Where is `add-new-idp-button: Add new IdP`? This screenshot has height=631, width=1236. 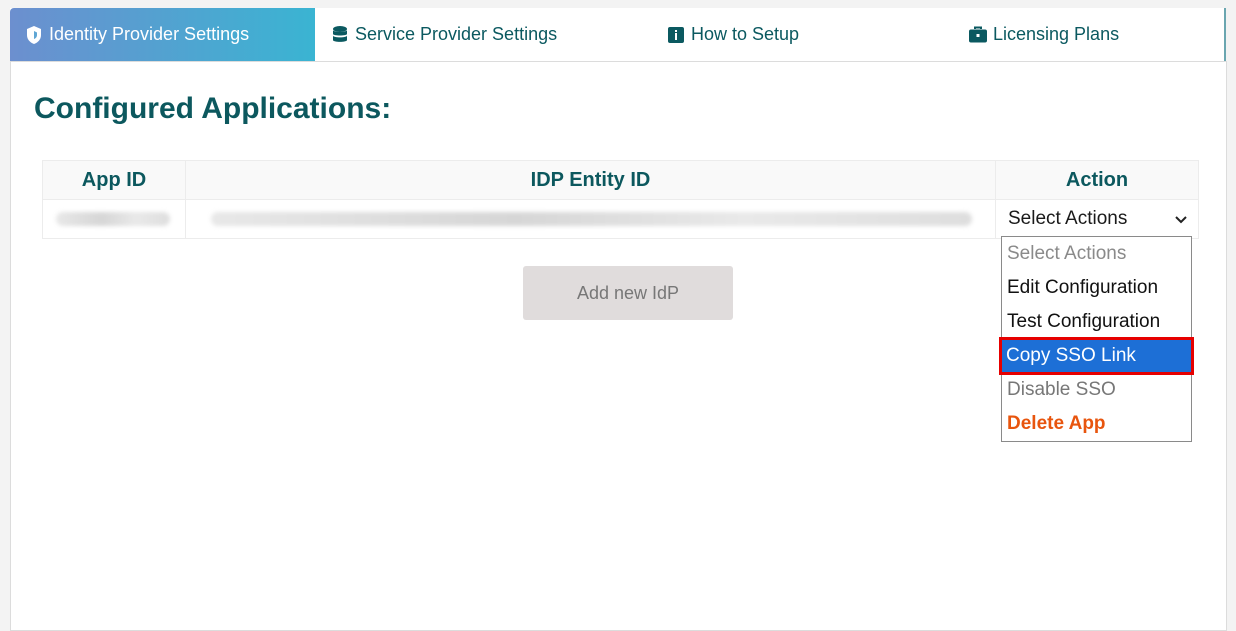 add-new-idp-button: Add new IdP is located at coordinates (628, 293).